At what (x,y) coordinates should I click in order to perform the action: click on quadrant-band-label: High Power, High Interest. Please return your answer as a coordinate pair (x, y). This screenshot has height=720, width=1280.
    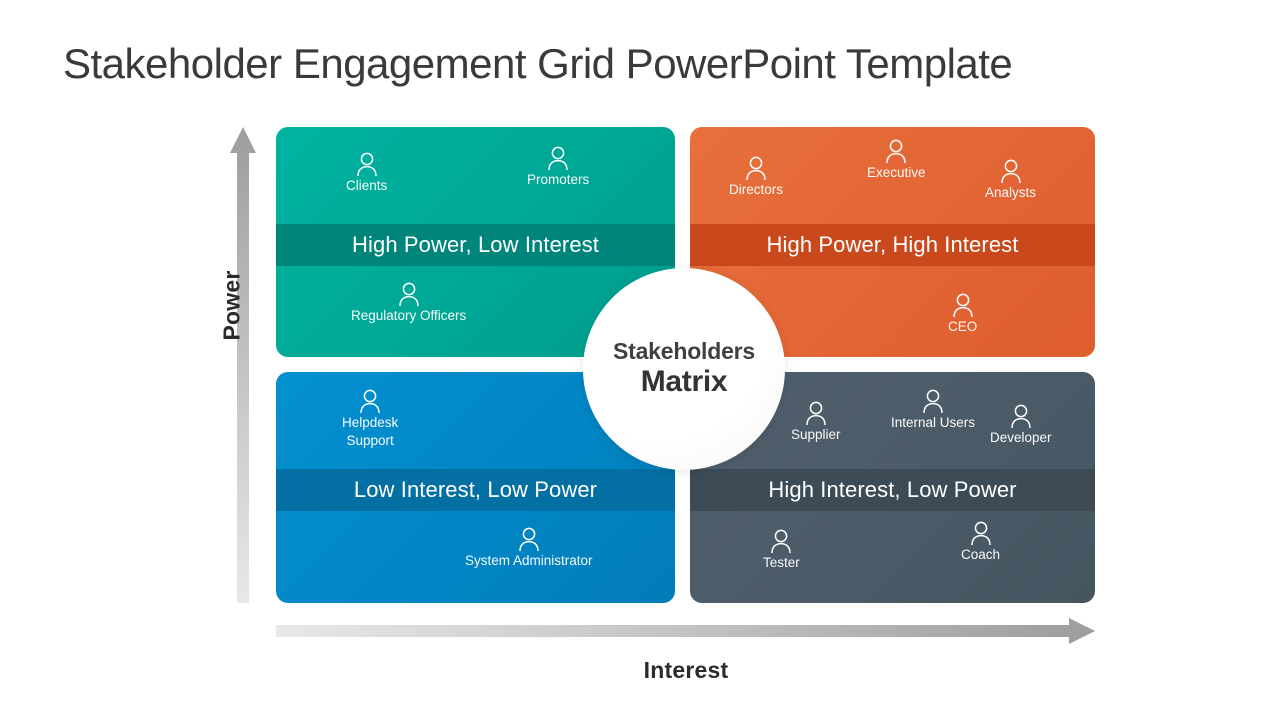
    Looking at the image, I should click on (892, 244).